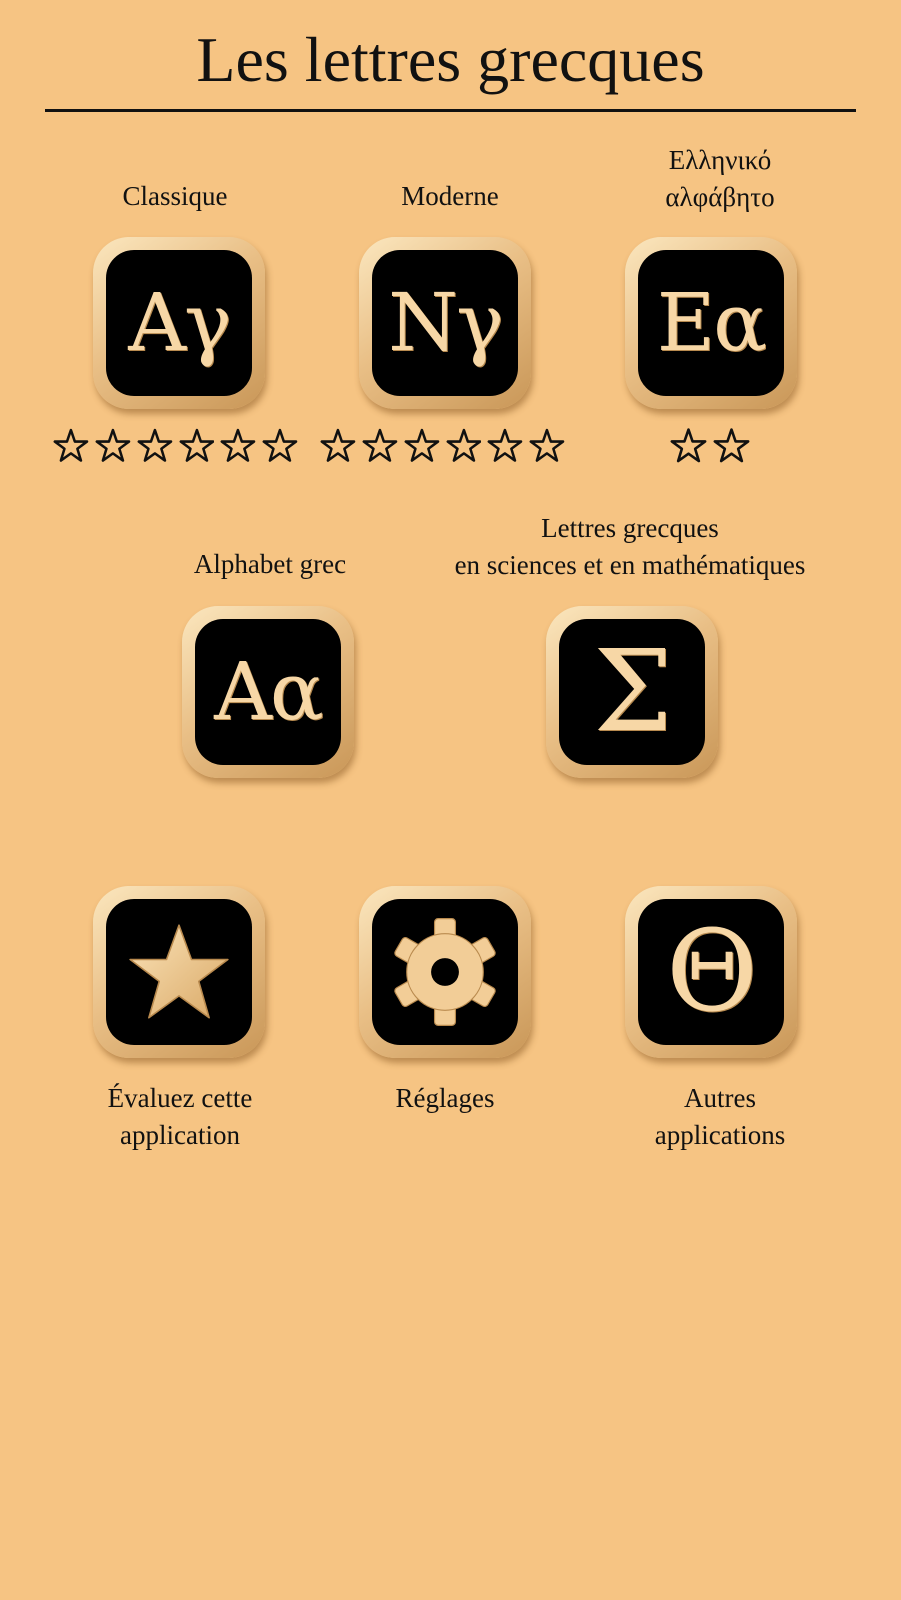  What do you see at coordinates (445, 1098) in the screenshot?
I see `settings-label: Réglages` at bounding box center [445, 1098].